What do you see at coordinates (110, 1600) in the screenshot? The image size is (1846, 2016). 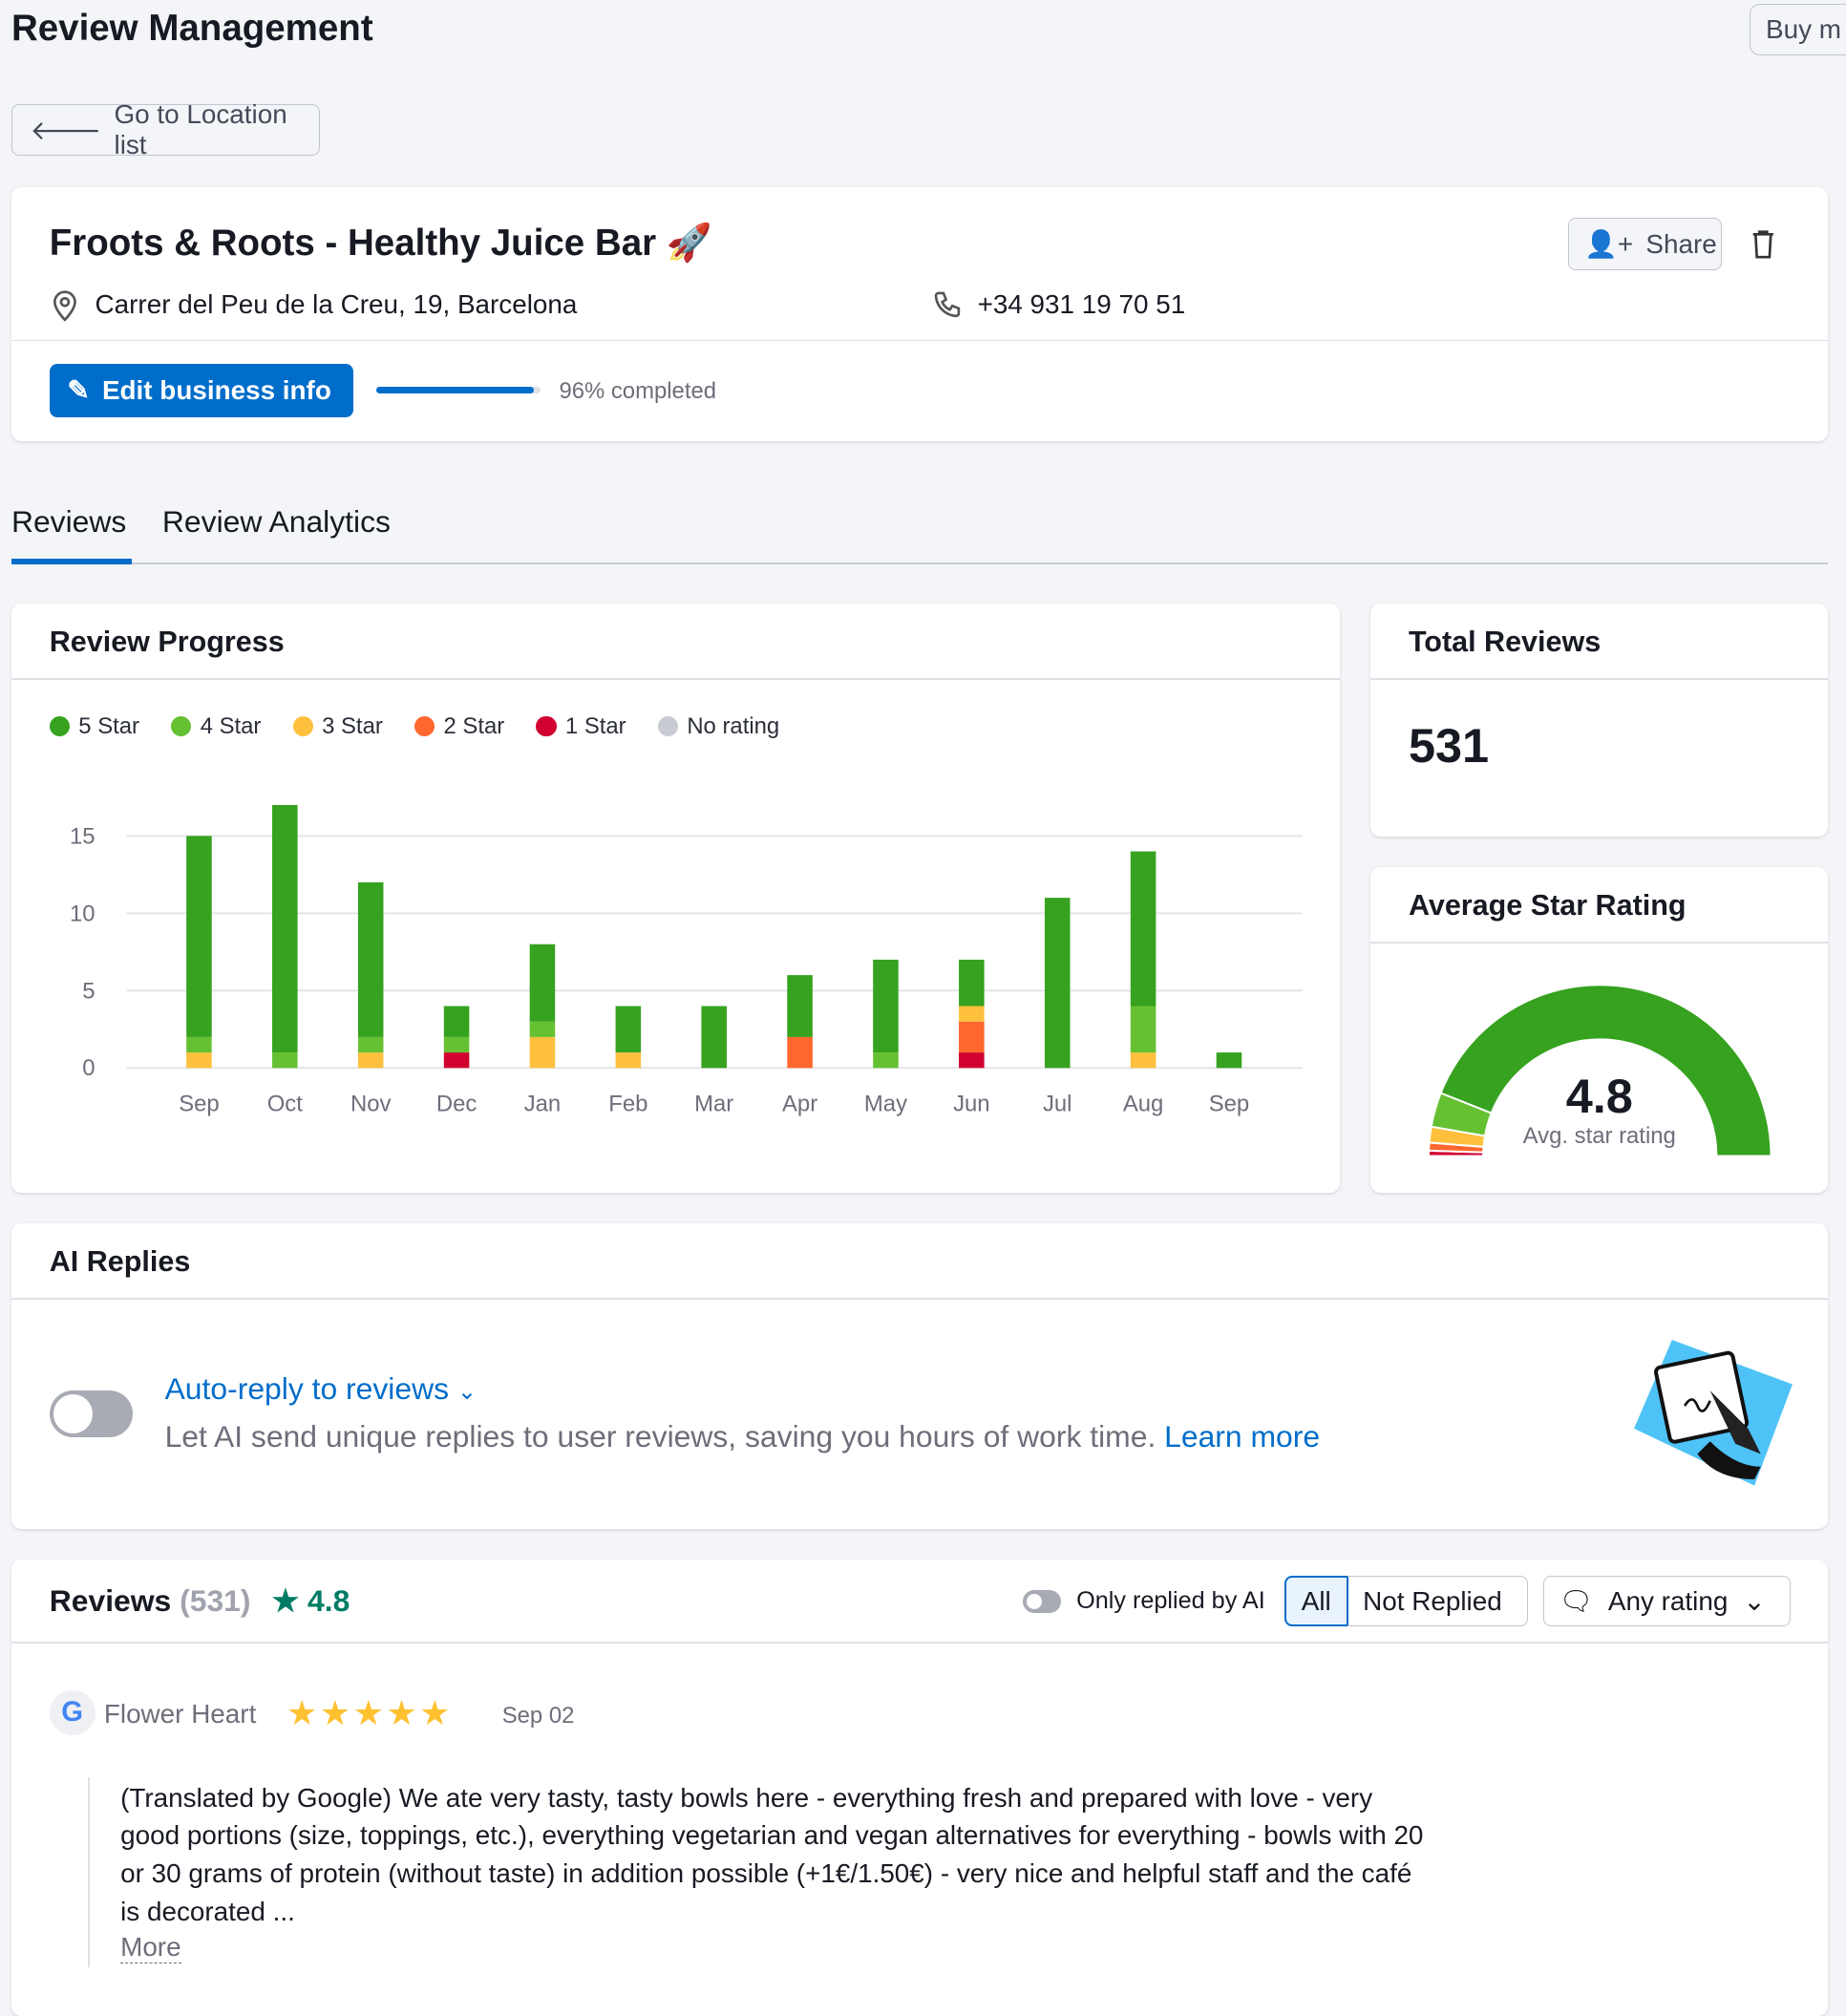 I see `reviews-title: Reviews` at bounding box center [110, 1600].